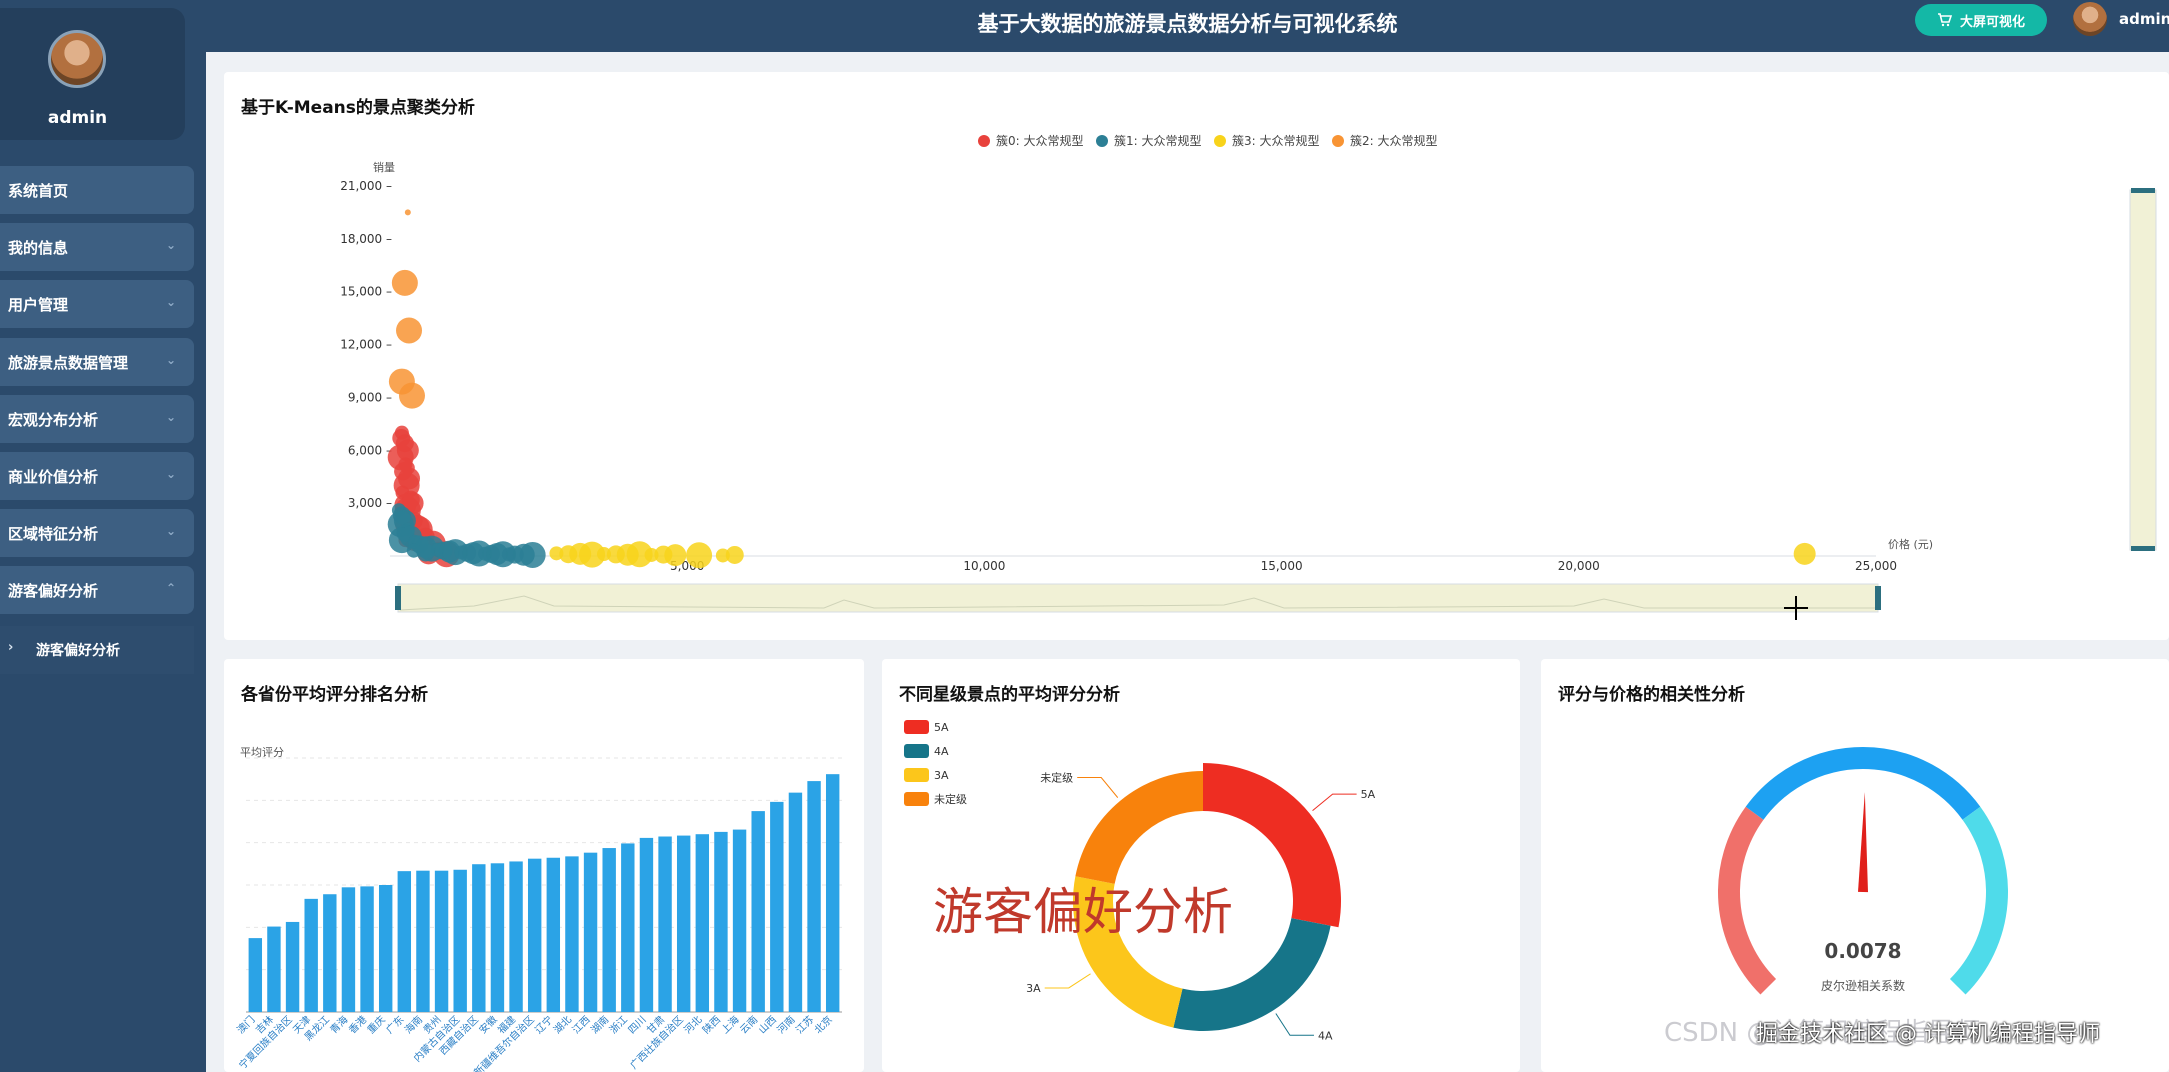 This screenshot has width=2169, height=1072. What do you see at coordinates (97, 190) in the screenshot?
I see `sidebar-item-0: 系统首页` at bounding box center [97, 190].